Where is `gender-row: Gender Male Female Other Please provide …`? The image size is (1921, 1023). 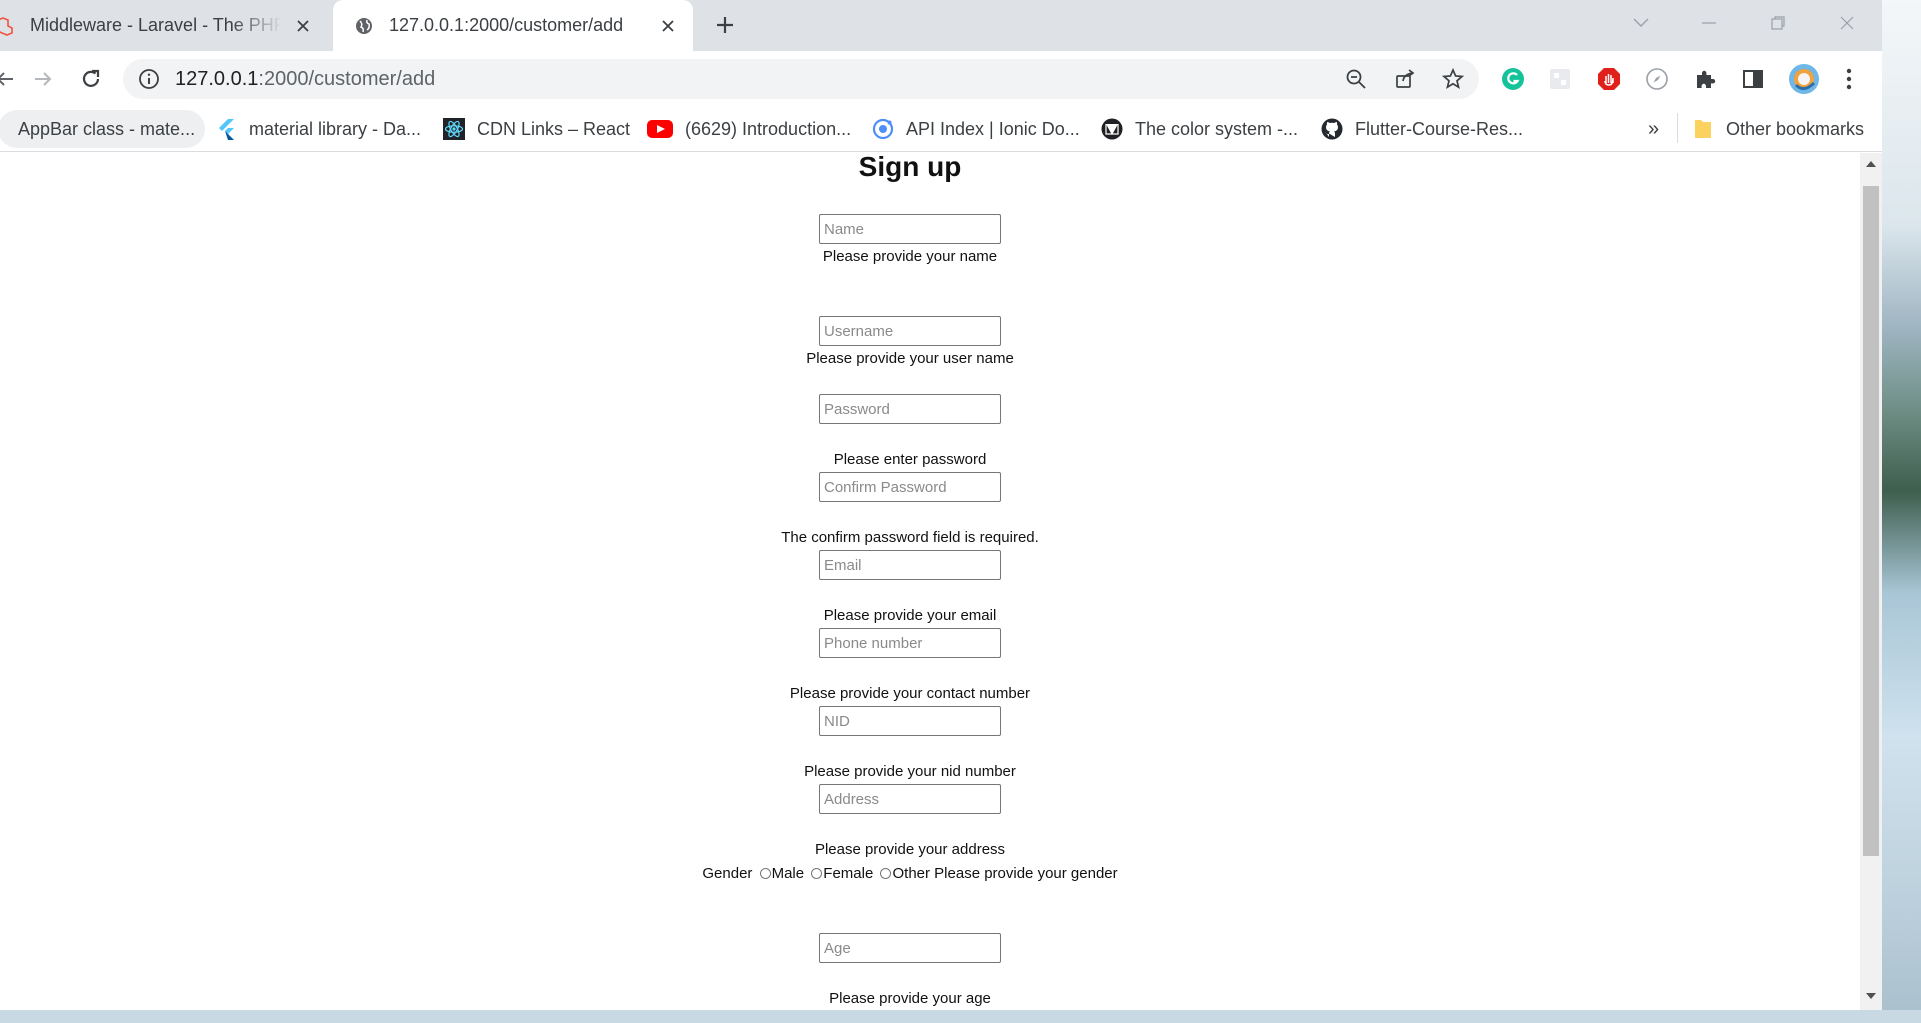 gender-row: Gender Male Female Other Please provide … is located at coordinates (910, 873).